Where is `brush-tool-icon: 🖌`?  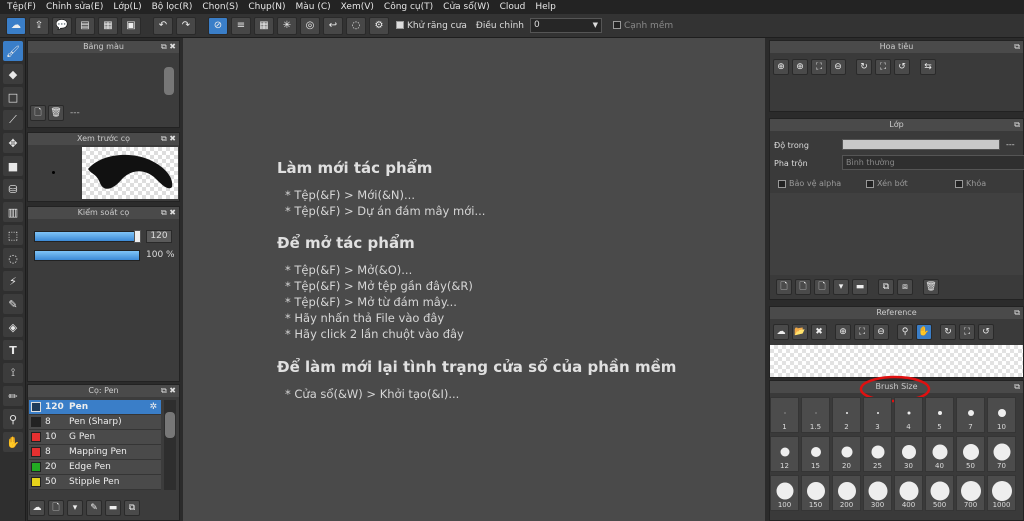
brush-tool-icon: 🖌 is located at coordinates (13, 51).